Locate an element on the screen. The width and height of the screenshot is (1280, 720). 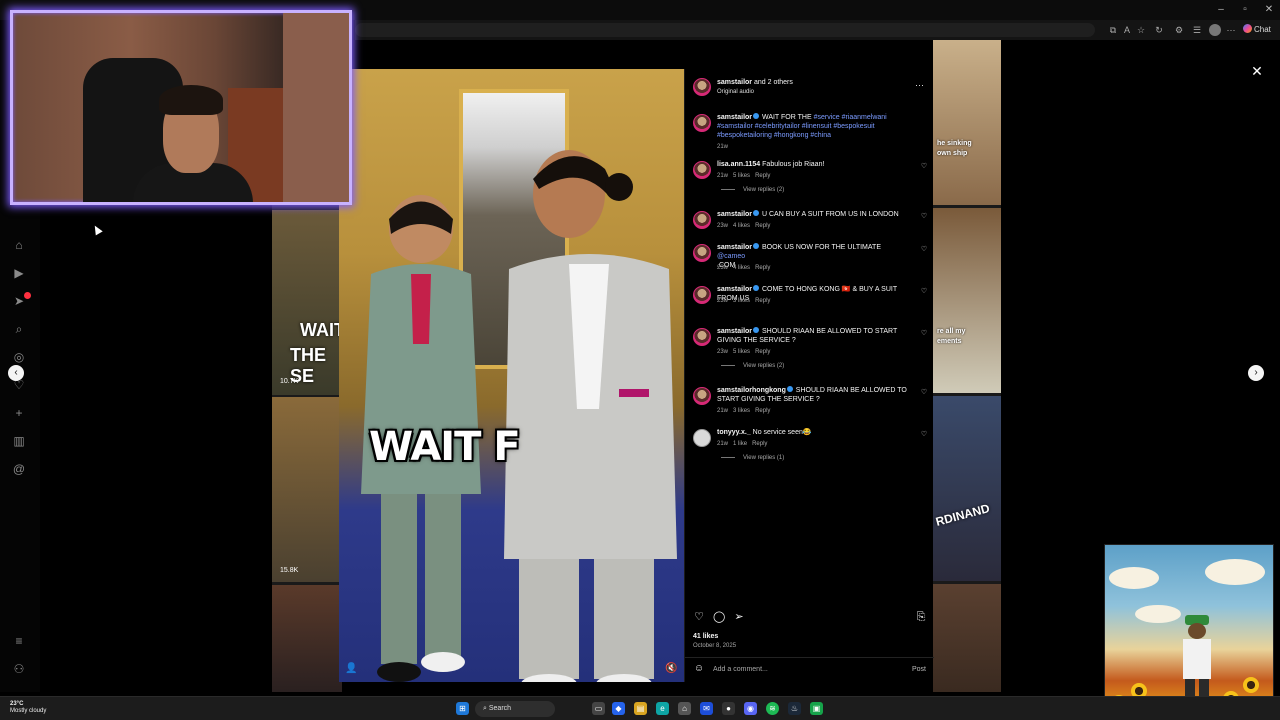
view-replies-button: View replies (1) is located at coordinates (752, 458).